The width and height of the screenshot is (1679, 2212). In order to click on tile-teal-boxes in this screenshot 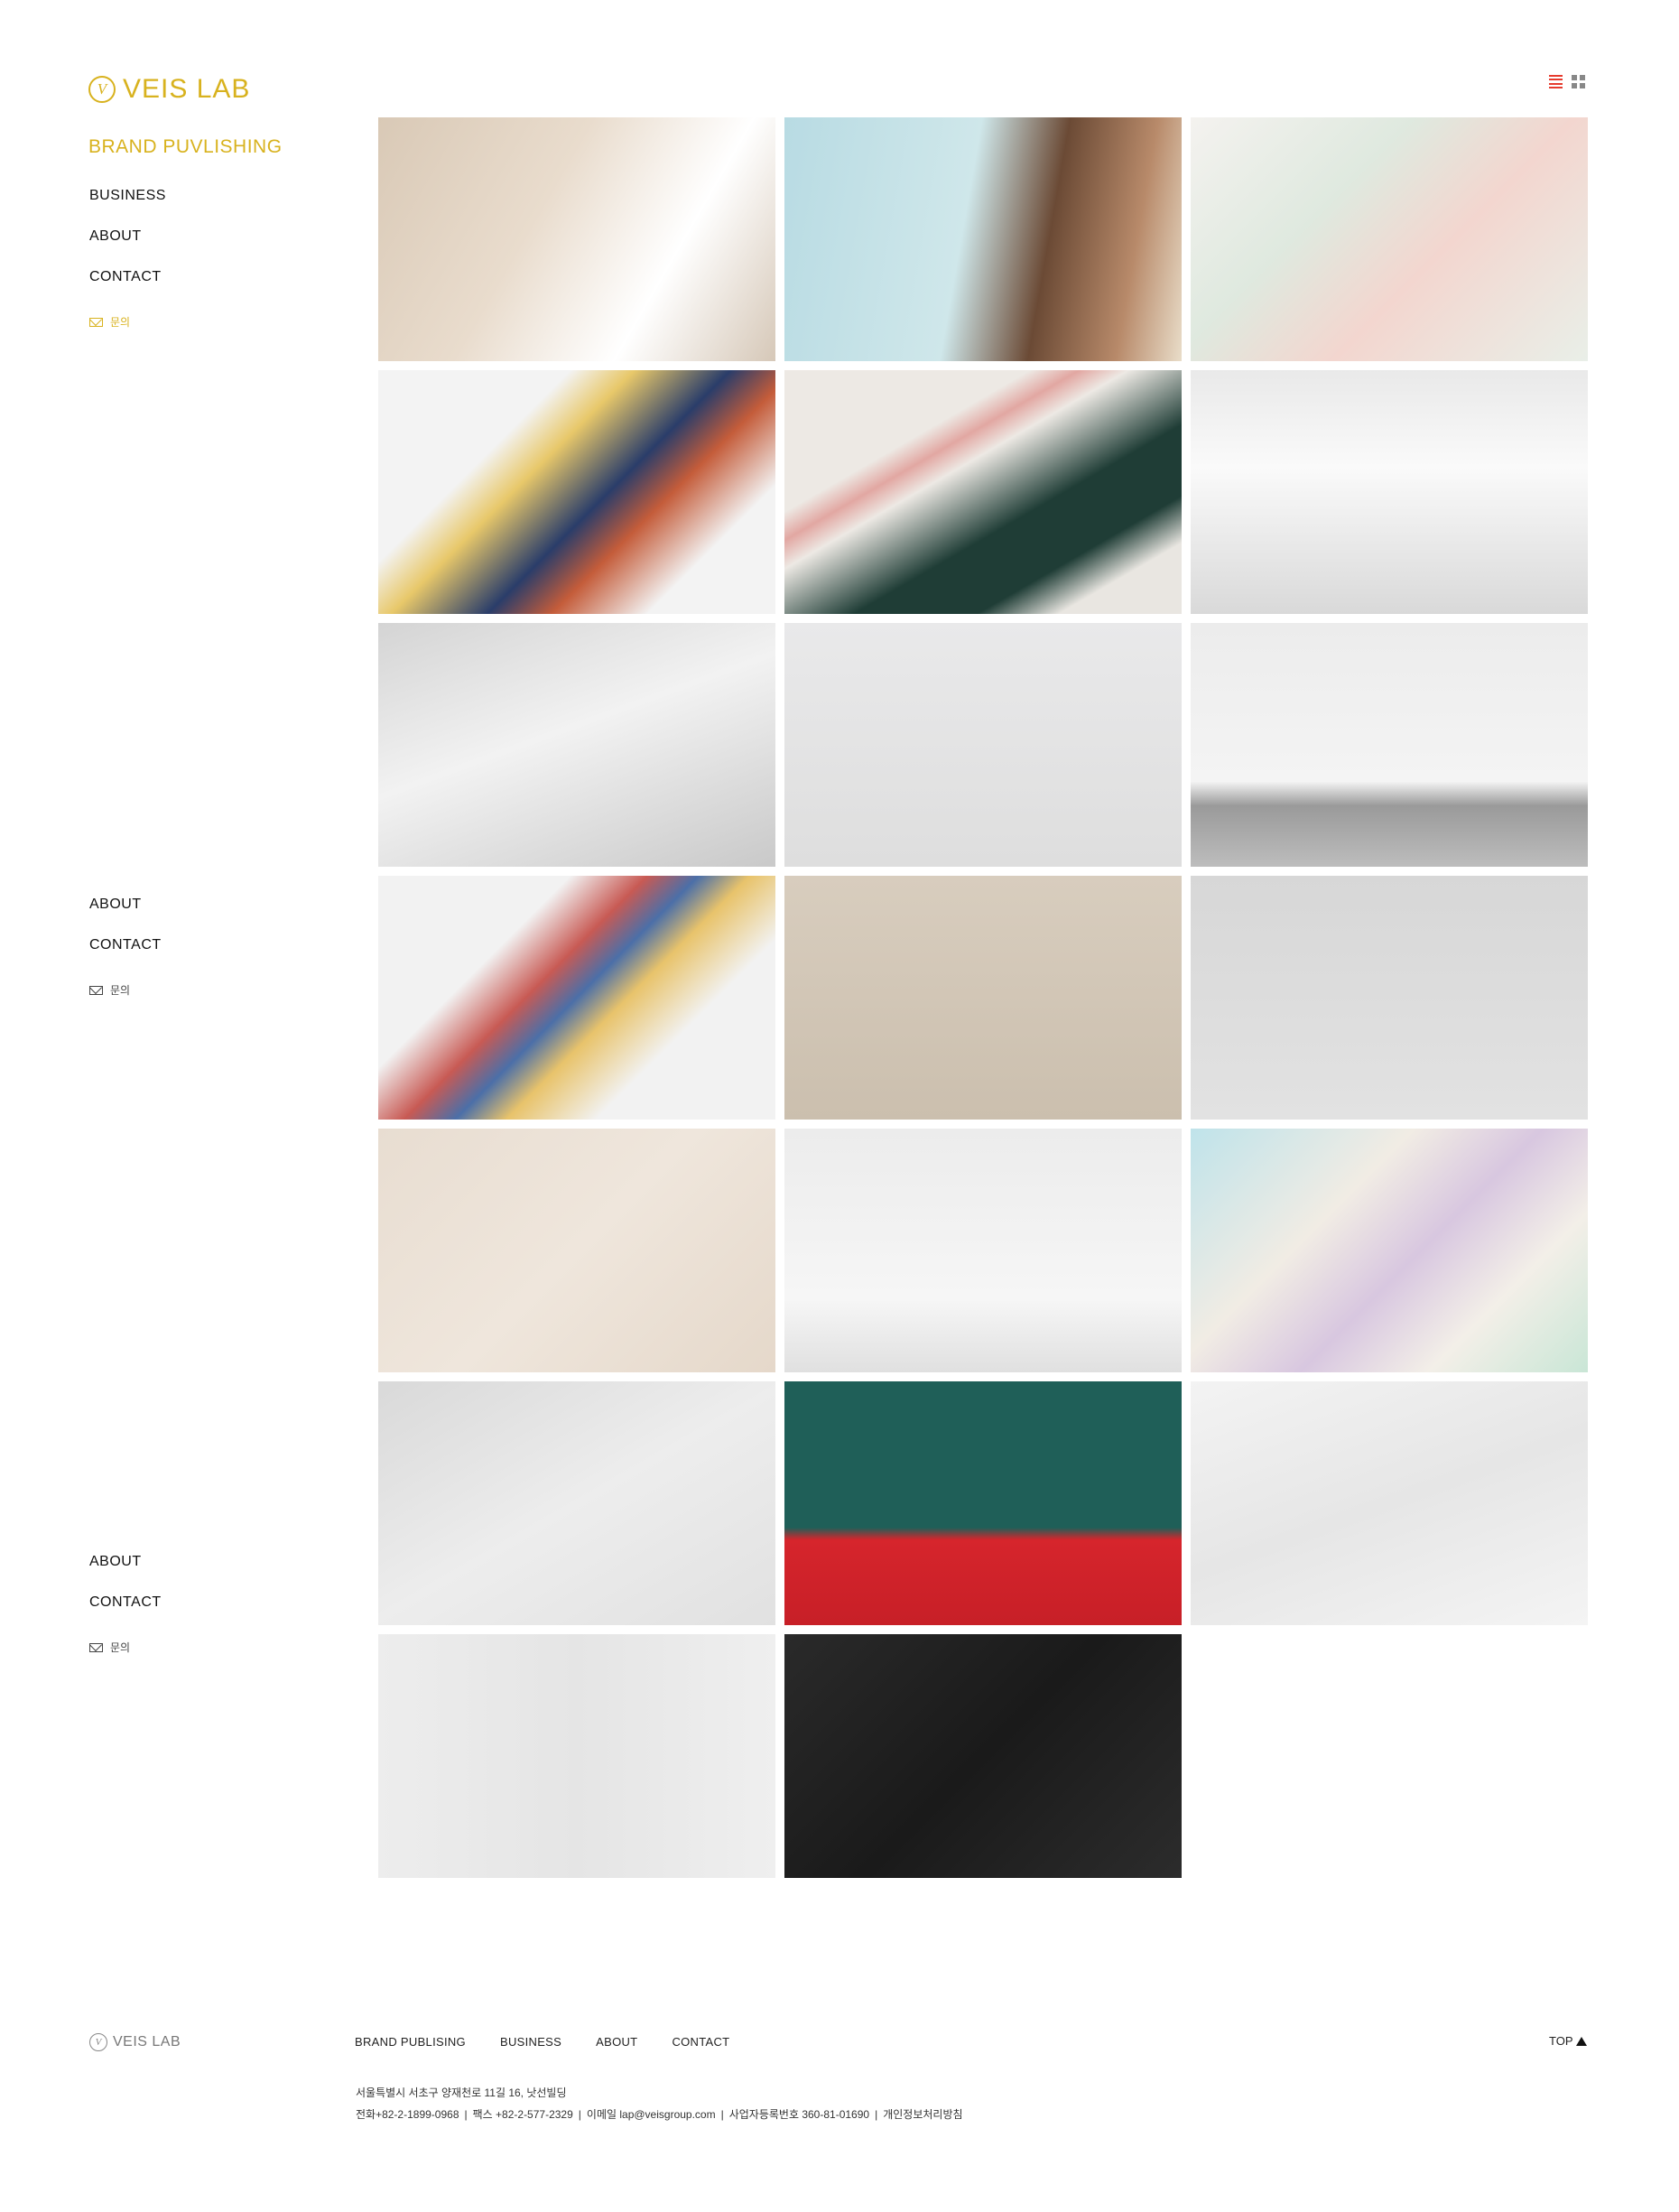, I will do `click(983, 1250)`.